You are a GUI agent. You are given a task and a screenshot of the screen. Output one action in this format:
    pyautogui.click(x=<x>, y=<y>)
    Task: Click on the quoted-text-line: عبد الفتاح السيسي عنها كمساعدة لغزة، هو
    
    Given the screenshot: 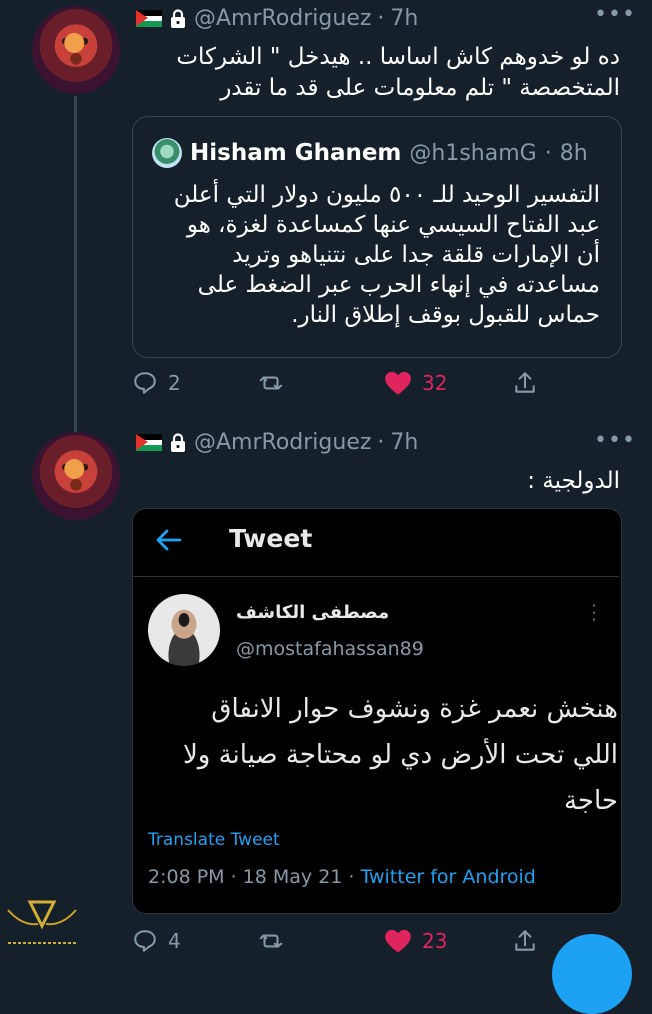 What is the action you would take?
    pyautogui.click(x=393, y=225)
    